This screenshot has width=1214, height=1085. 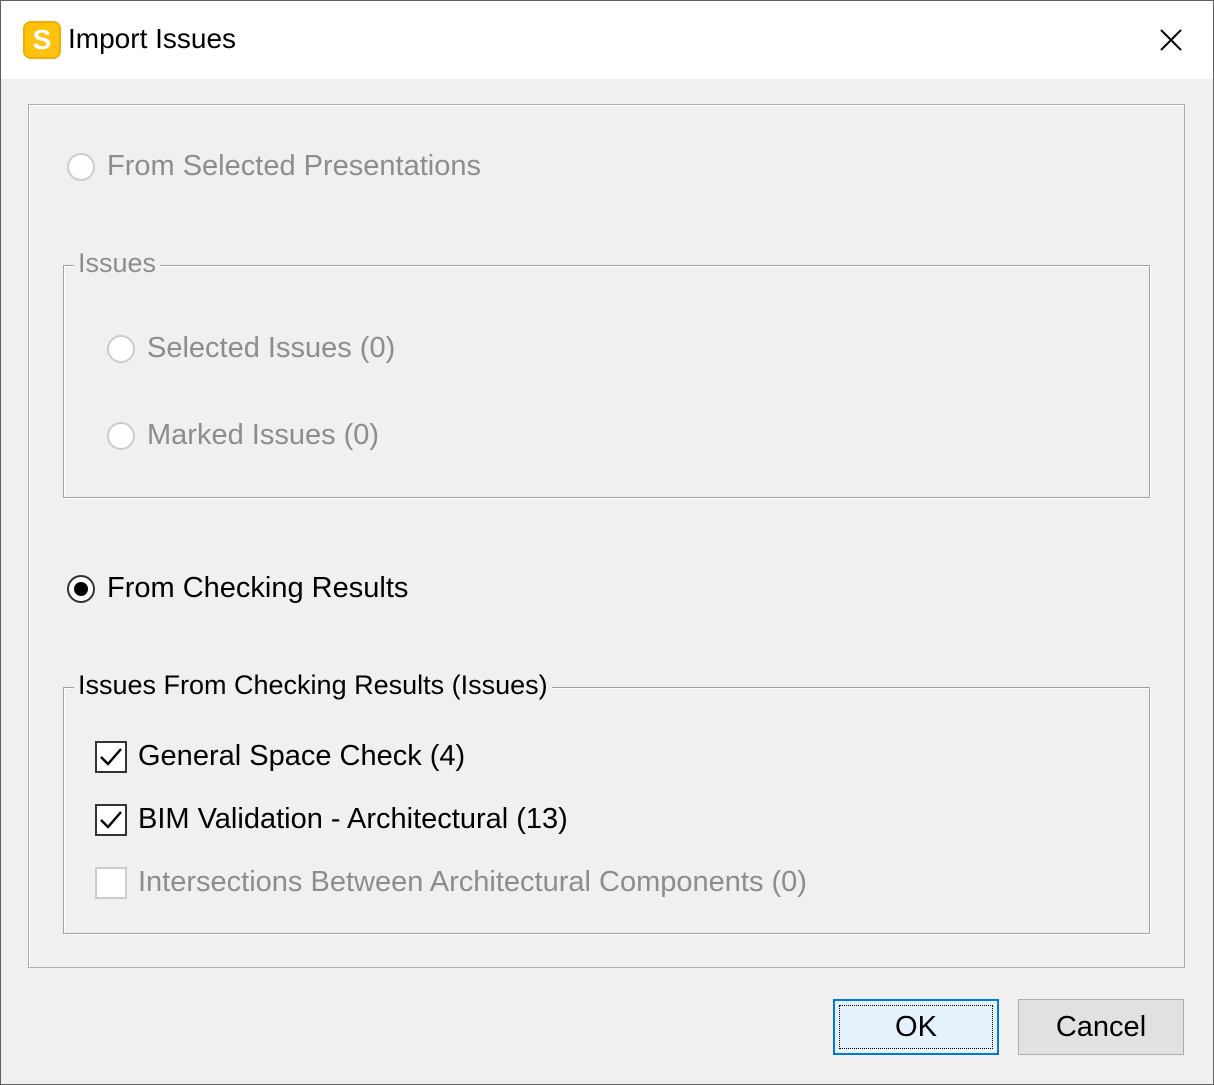 What do you see at coordinates (353, 819) in the screenshot?
I see `bim-validation-label: BIM Validation - Architectural (13)` at bounding box center [353, 819].